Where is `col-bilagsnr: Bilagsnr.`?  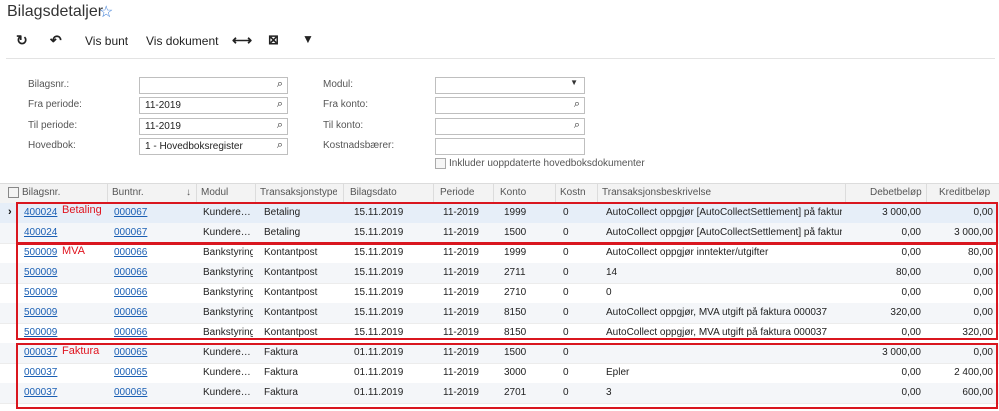
col-bilagsnr: Bilagsnr. is located at coordinates (41, 192).